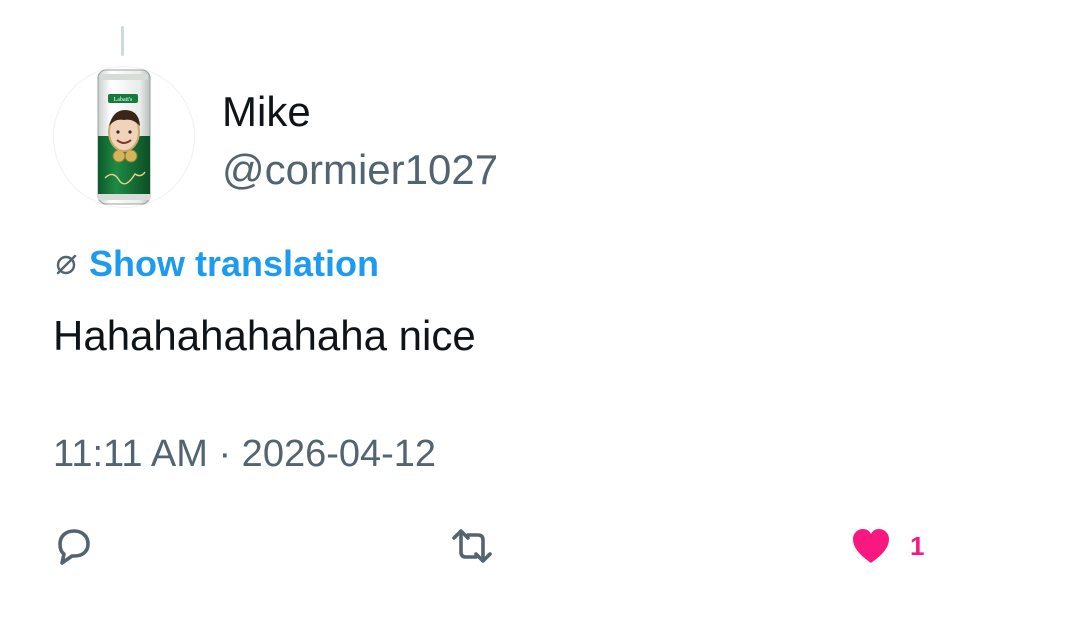 The image size is (1066, 633). Describe the element at coordinates (234, 264) in the screenshot. I see `show-translation-link: Show translation` at that location.